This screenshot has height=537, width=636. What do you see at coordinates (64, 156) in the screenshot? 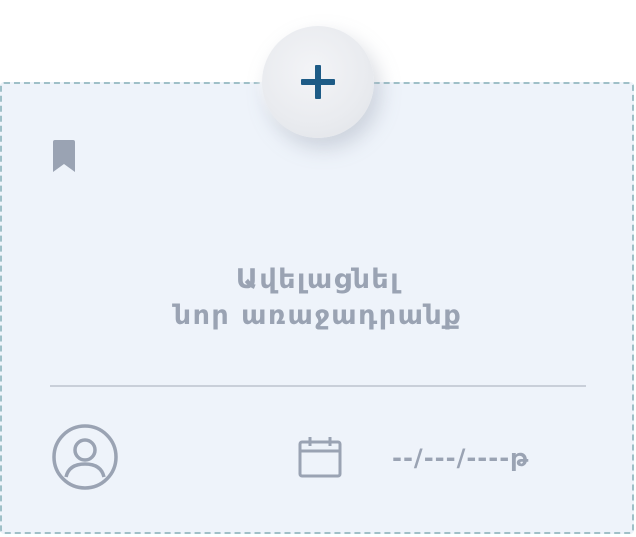
I see `bookmark-icon` at bounding box center [64, 156].